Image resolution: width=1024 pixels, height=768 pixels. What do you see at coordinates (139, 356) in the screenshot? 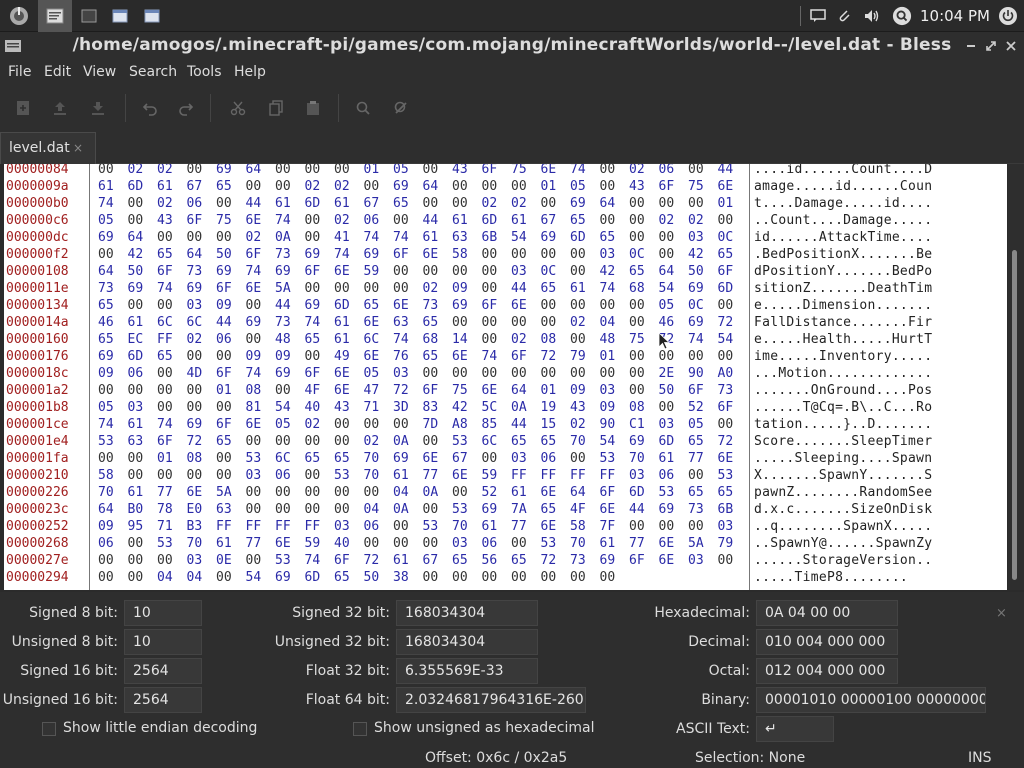
I see `hex-byte: 6D` at bounding box center [139, 356].